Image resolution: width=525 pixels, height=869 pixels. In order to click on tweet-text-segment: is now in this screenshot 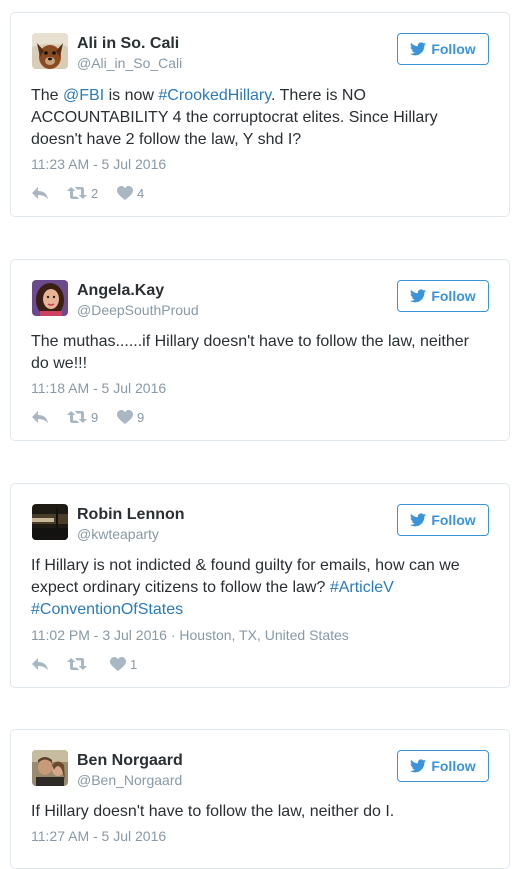, I will do `click(131, 95)`.